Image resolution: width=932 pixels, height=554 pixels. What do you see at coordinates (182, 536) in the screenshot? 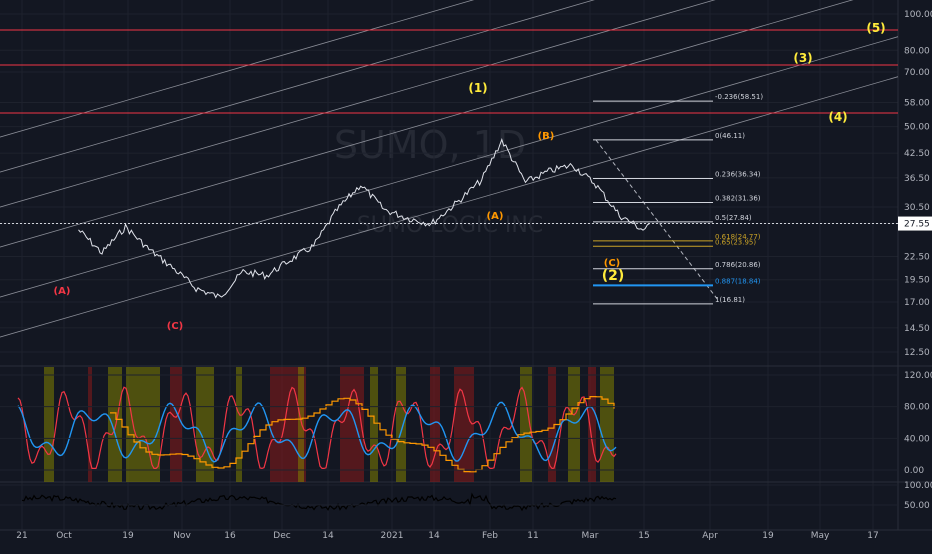
I see `x-tick-label: Nov` at bounding box center [182, 536].